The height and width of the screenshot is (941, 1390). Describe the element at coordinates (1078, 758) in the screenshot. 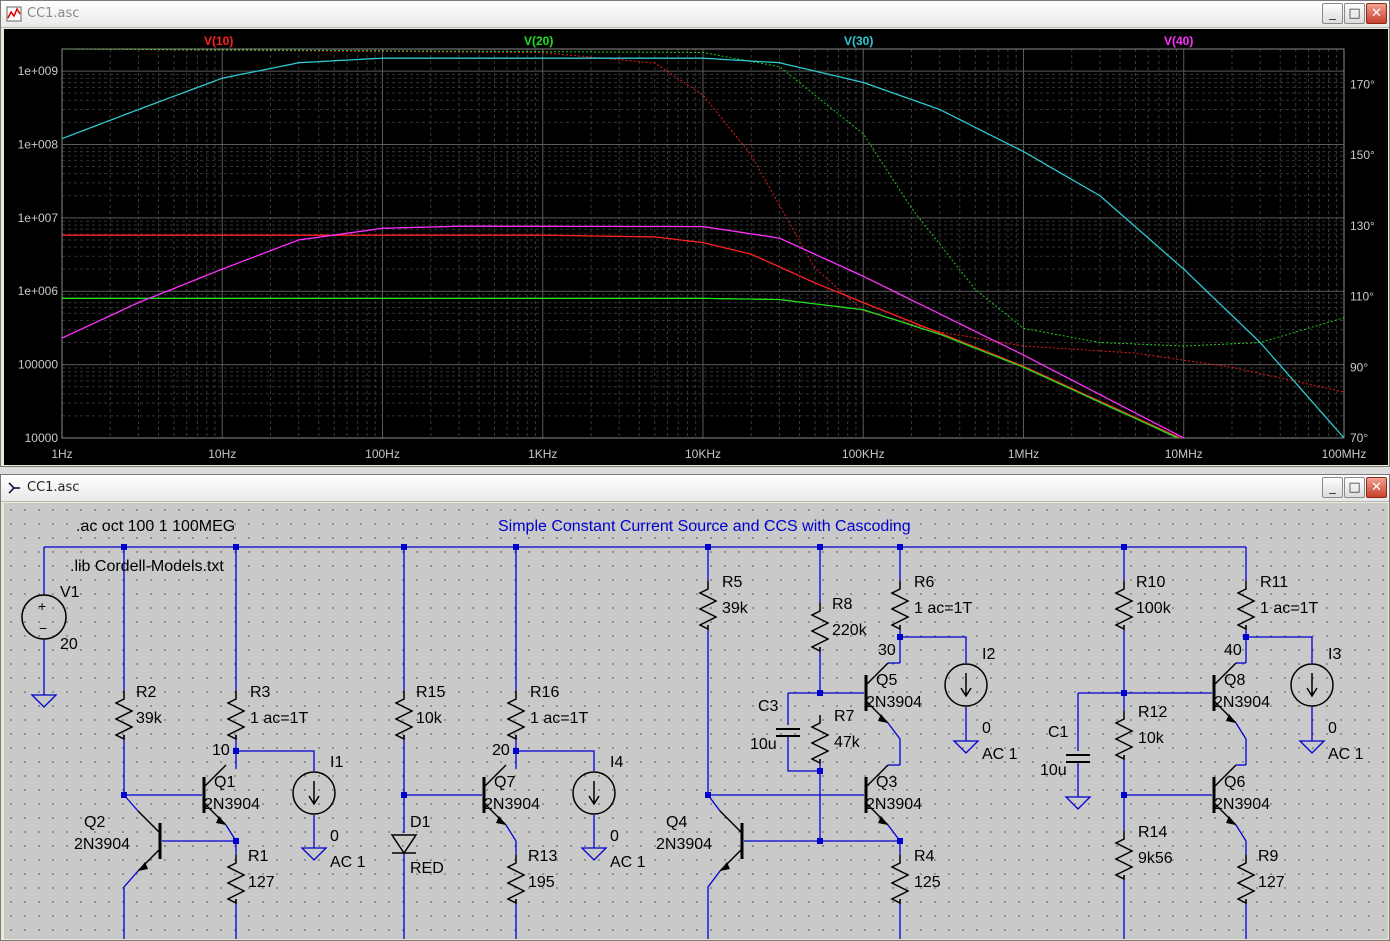

I see `capacitor-c1` at that location.